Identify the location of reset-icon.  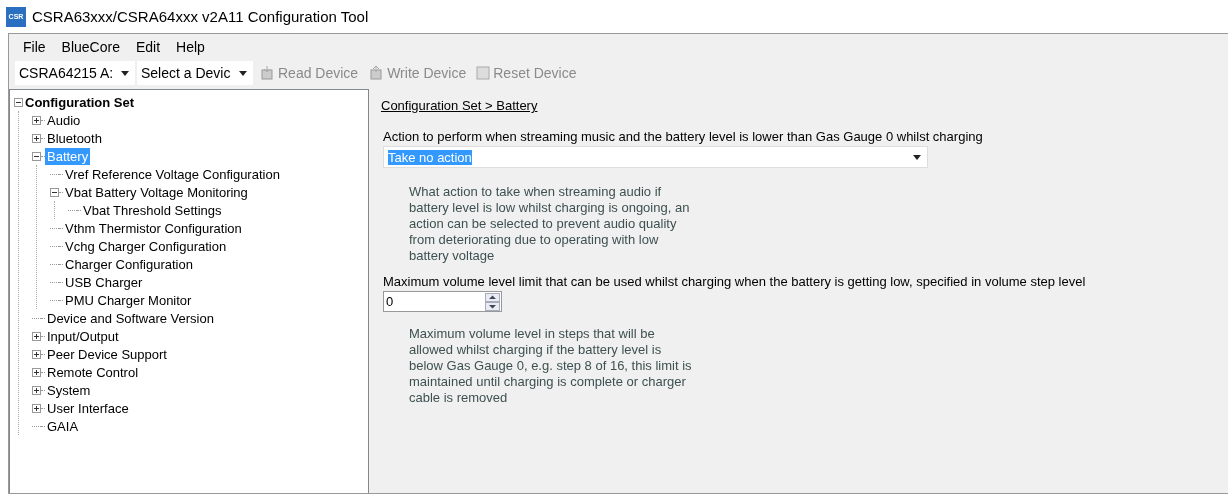
(483, 73).